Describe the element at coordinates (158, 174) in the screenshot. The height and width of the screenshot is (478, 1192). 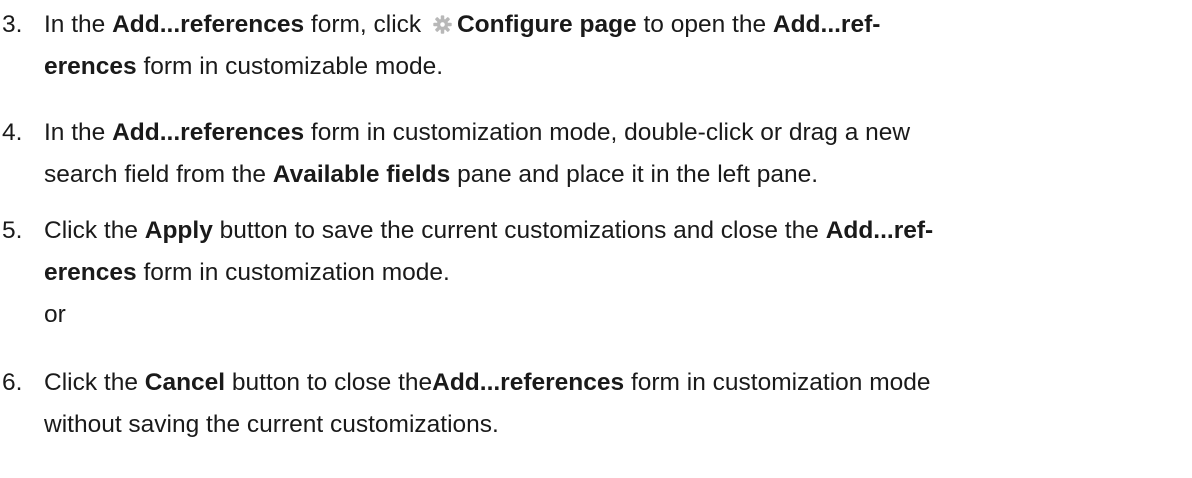
I see `text-run: search field from the` at that location.